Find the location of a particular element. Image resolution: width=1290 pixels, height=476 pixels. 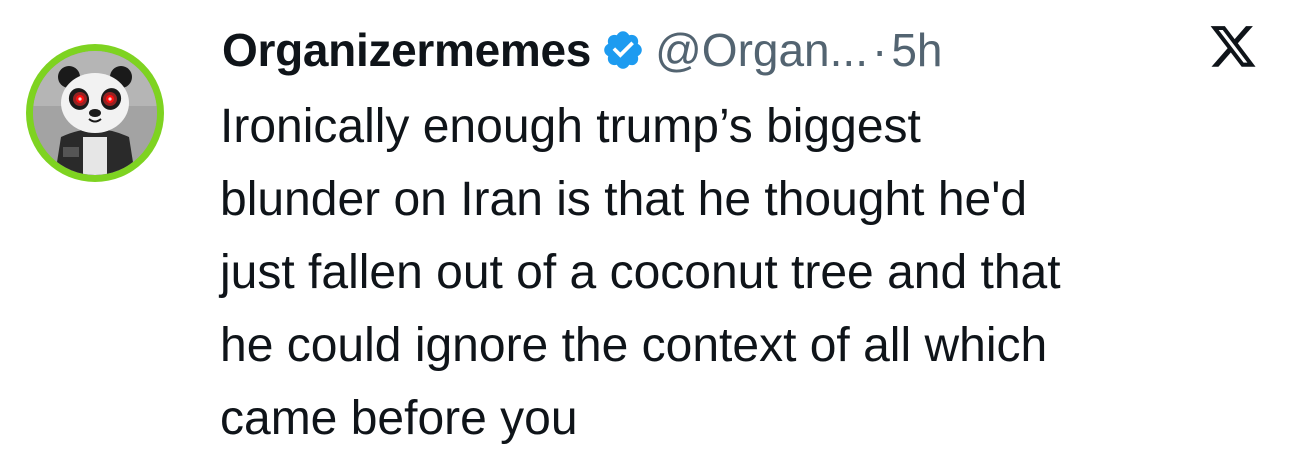

avatar is located at coordinates (95, 113).